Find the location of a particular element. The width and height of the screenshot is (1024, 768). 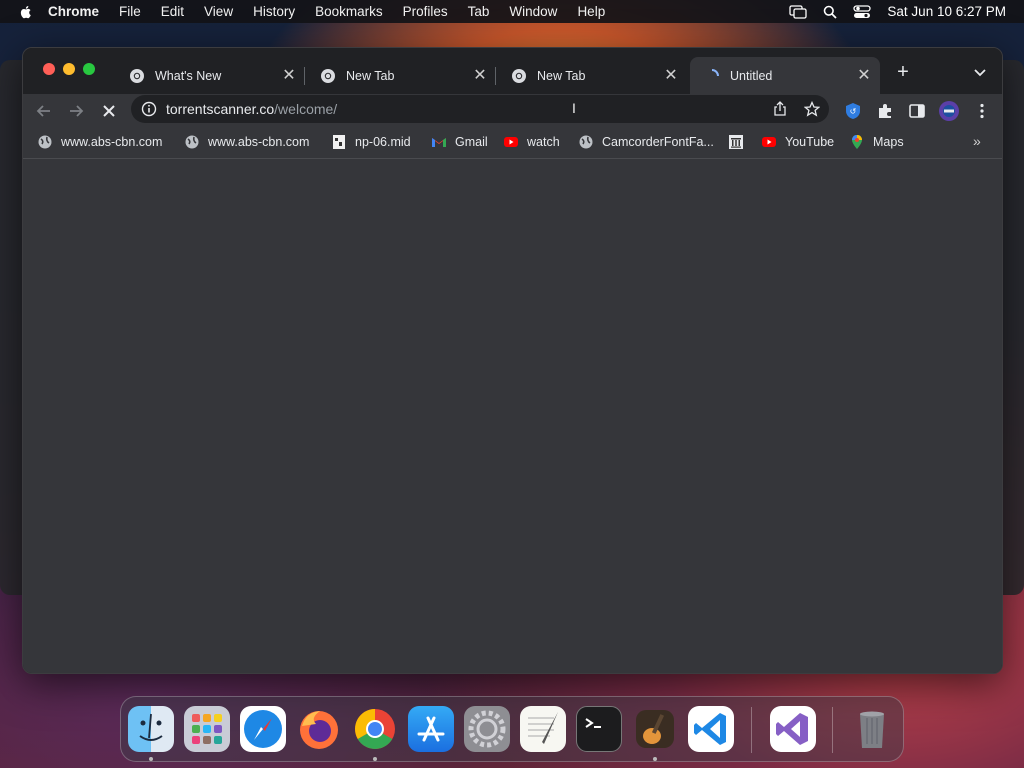

bookmark-gmail: Gmail is located at coordinates (459, 142).